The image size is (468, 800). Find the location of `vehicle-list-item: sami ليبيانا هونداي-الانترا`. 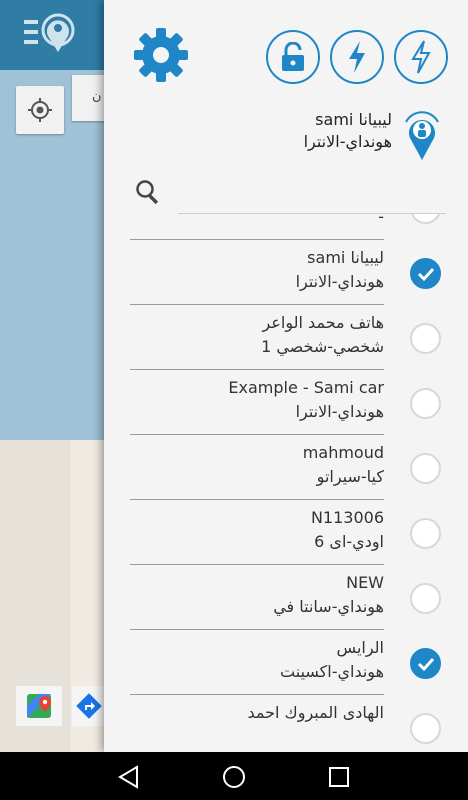

vehicle-list-item: sami ليبيانا هونداي-الانترا is located at coordinates (286, 272).